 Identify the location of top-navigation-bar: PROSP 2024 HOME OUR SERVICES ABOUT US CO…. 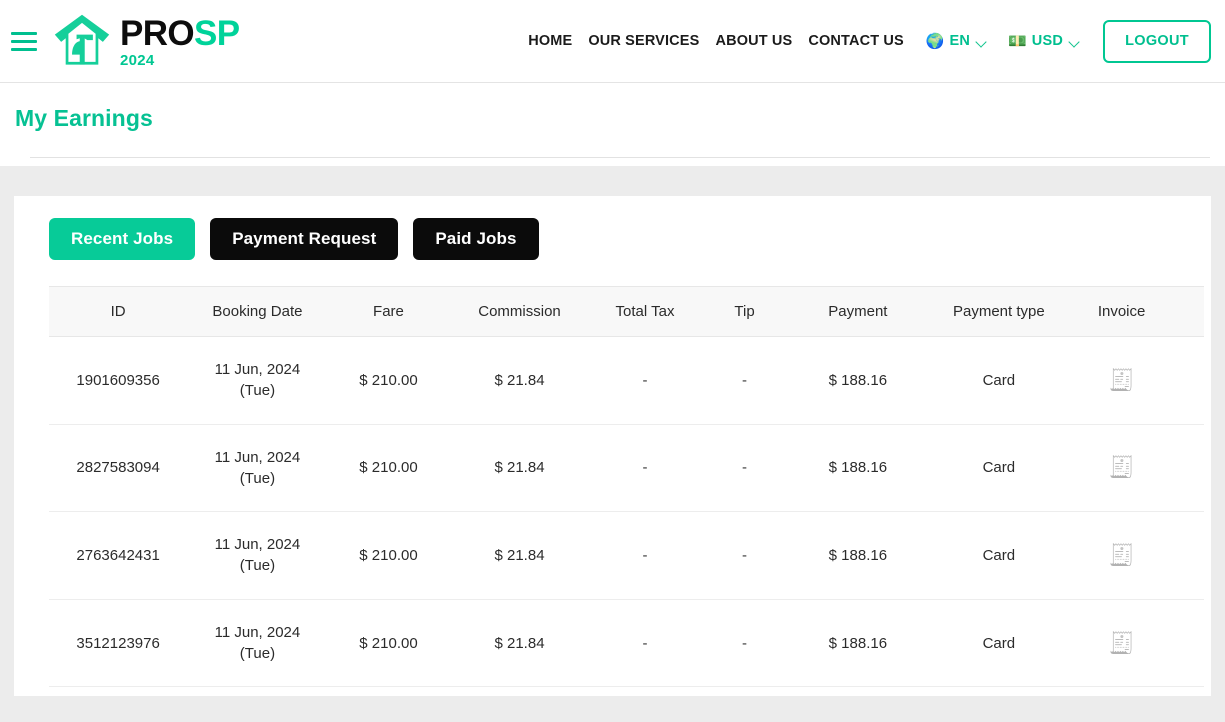
(612, 41).